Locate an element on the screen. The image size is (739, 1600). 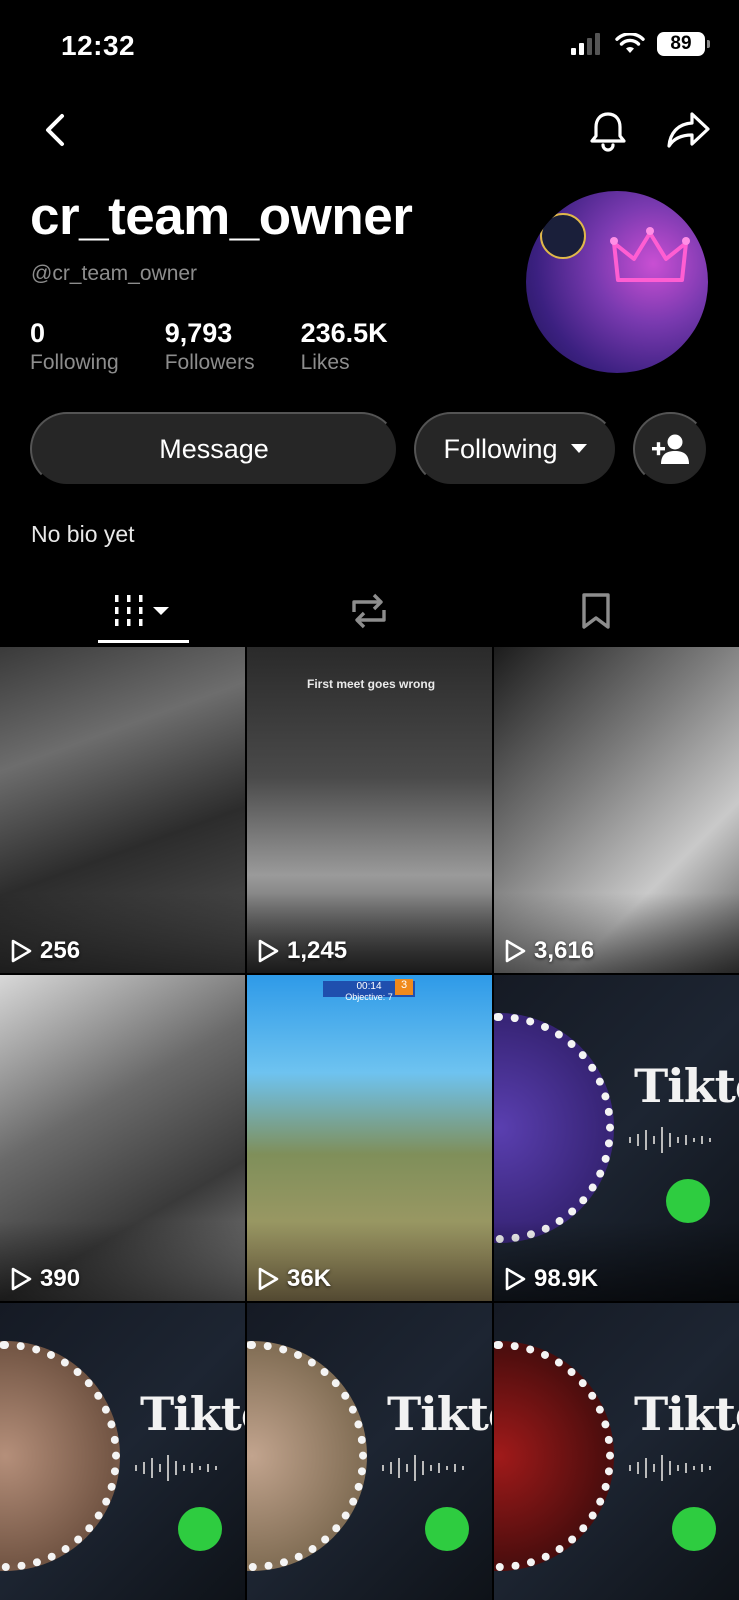
bookmark-icon is located at coordinates (596, 611).